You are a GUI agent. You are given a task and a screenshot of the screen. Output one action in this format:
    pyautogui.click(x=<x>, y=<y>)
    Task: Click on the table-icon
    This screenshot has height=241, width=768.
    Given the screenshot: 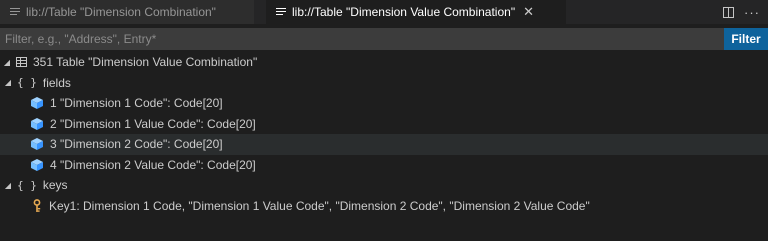 What is the action you would take?
    pyautogui.click(x=21, y=62)
    